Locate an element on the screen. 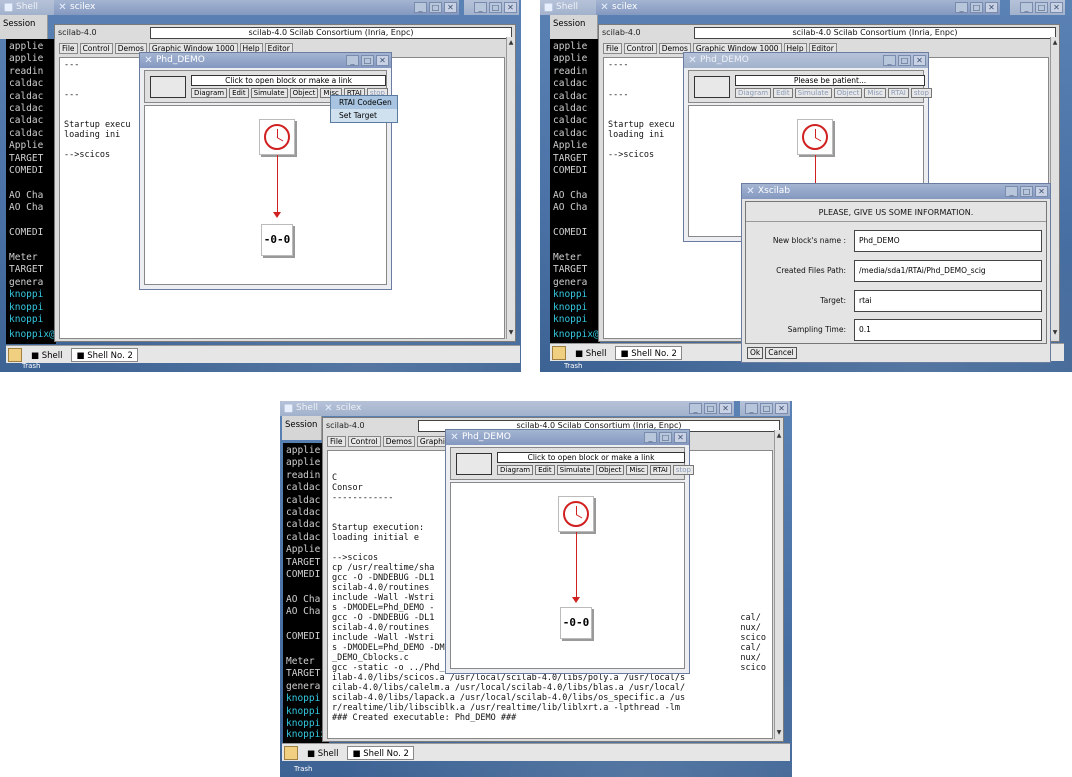 This screenshot has width=1072, height=777. menu-demos: Demos is located at coordinates (398, 441).